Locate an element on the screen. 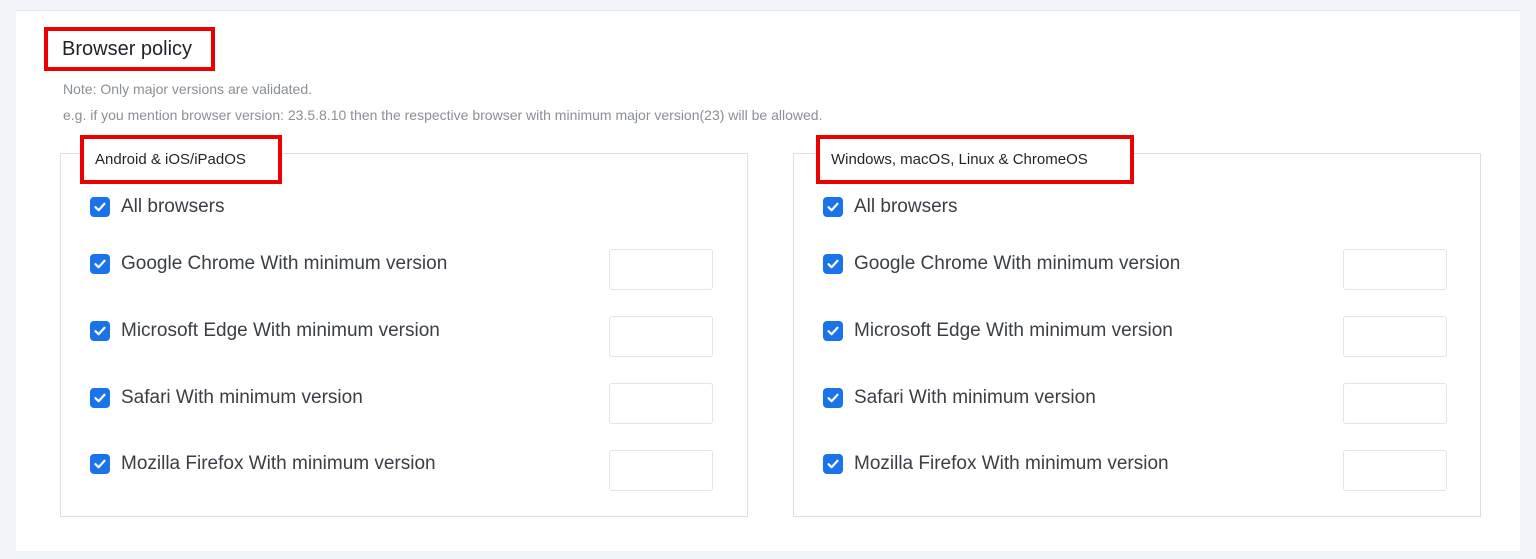 Image resolution: width=1536 pixels, height=559 pixels. mobile-safari-row: Safari With minimum version is located at coordinates (226, 398).